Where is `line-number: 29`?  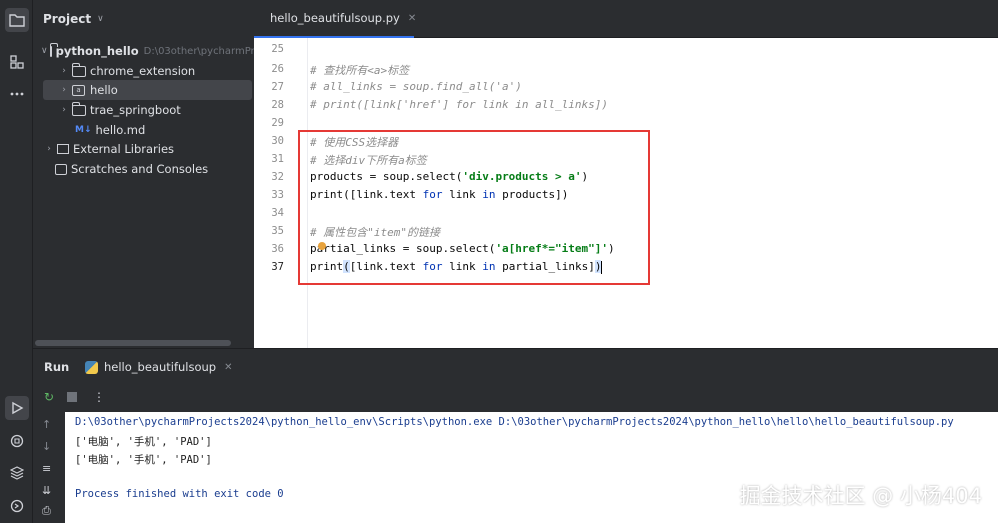 line-number: 29 is located at coordinates (277, 123).